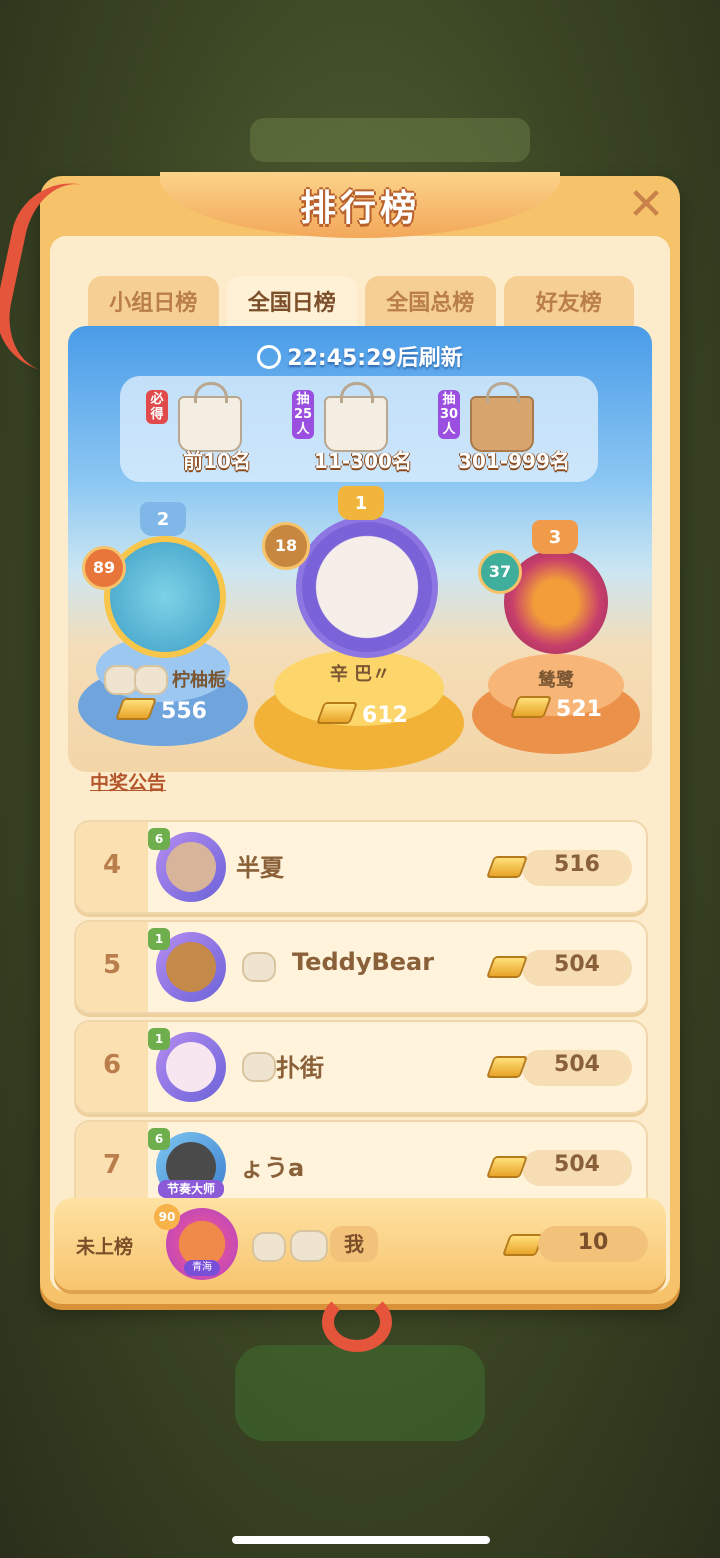 The image size is (720, 1558). What do you see at coordinates (556, 680) in the screenshot?
I see `player-name: 鸶鹭` at bounding box center [556, 680].